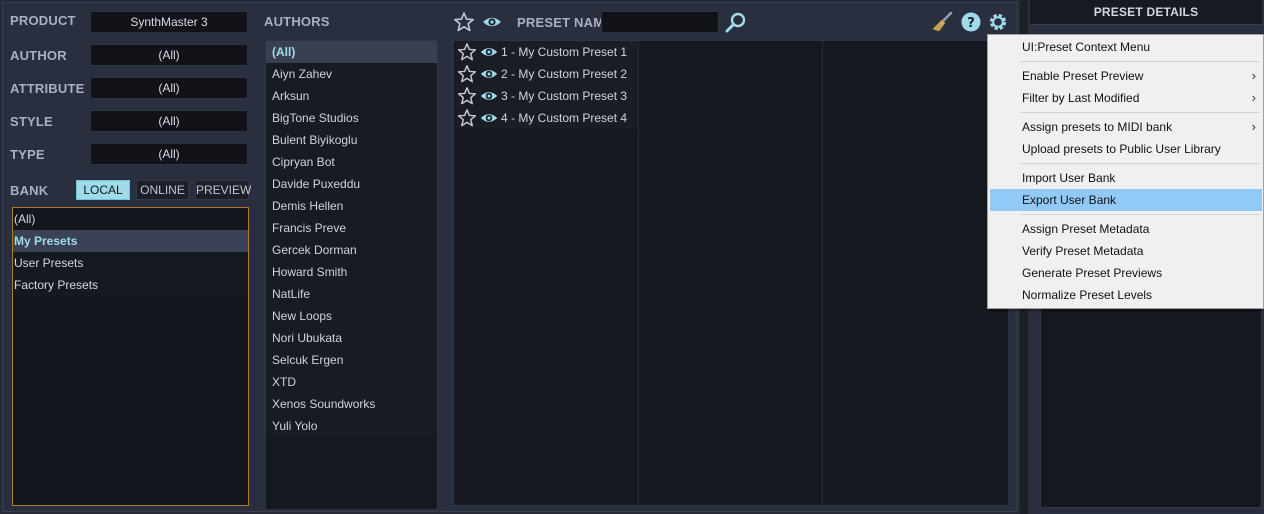 This screenshot has width=1264, height=514. I want to click on menu-item-label: Export User Bank, so click(1069, 200).